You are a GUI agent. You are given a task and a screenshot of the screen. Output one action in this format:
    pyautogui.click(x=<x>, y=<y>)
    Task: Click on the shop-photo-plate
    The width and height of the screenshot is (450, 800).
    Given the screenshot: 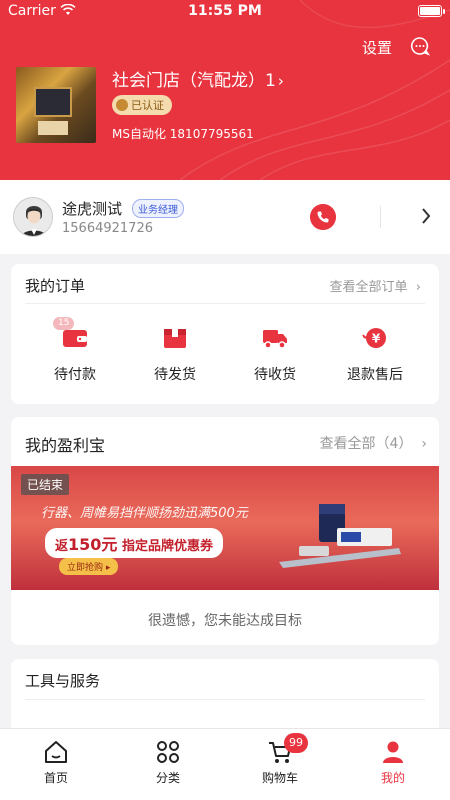 What is the action you would take?
    pyautogui.click(x=53, y=128)
    